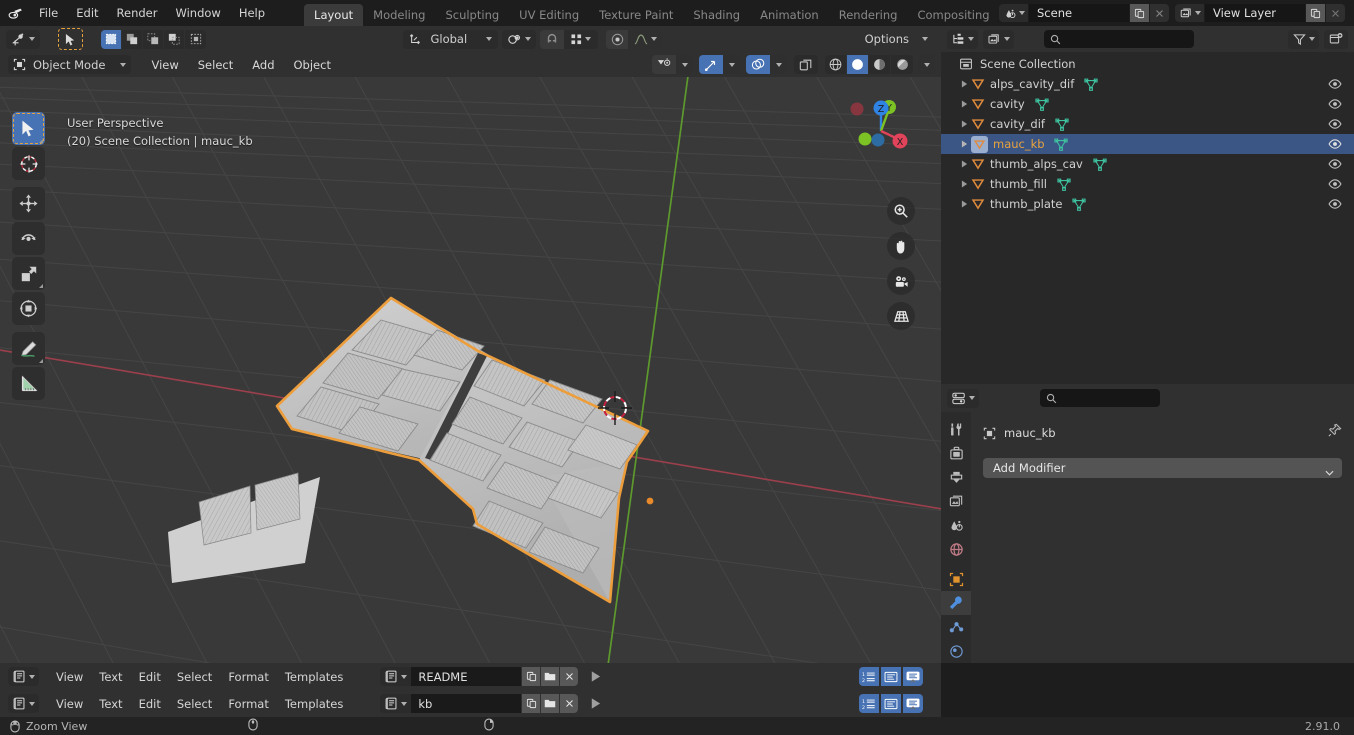 The width and height of the screenshot is (1354, 735). I want to click on move-tool, so click(28, 203).